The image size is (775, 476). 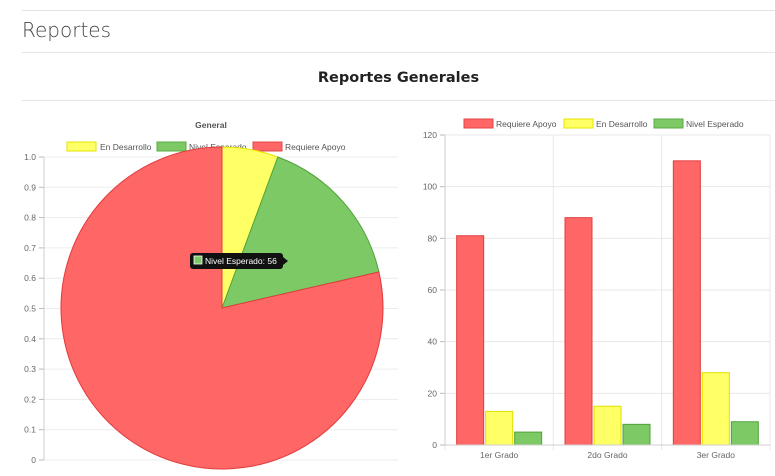 What do you see at coordinates (528, 438) in the screenshot?
I see `bar-nivel-esperado-1er-grado` at bounding box center [528, 438].